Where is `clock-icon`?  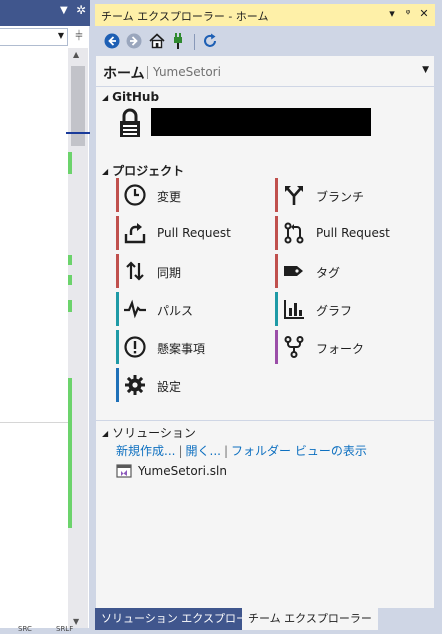 clock-icon is located at coordinates (135, 195).